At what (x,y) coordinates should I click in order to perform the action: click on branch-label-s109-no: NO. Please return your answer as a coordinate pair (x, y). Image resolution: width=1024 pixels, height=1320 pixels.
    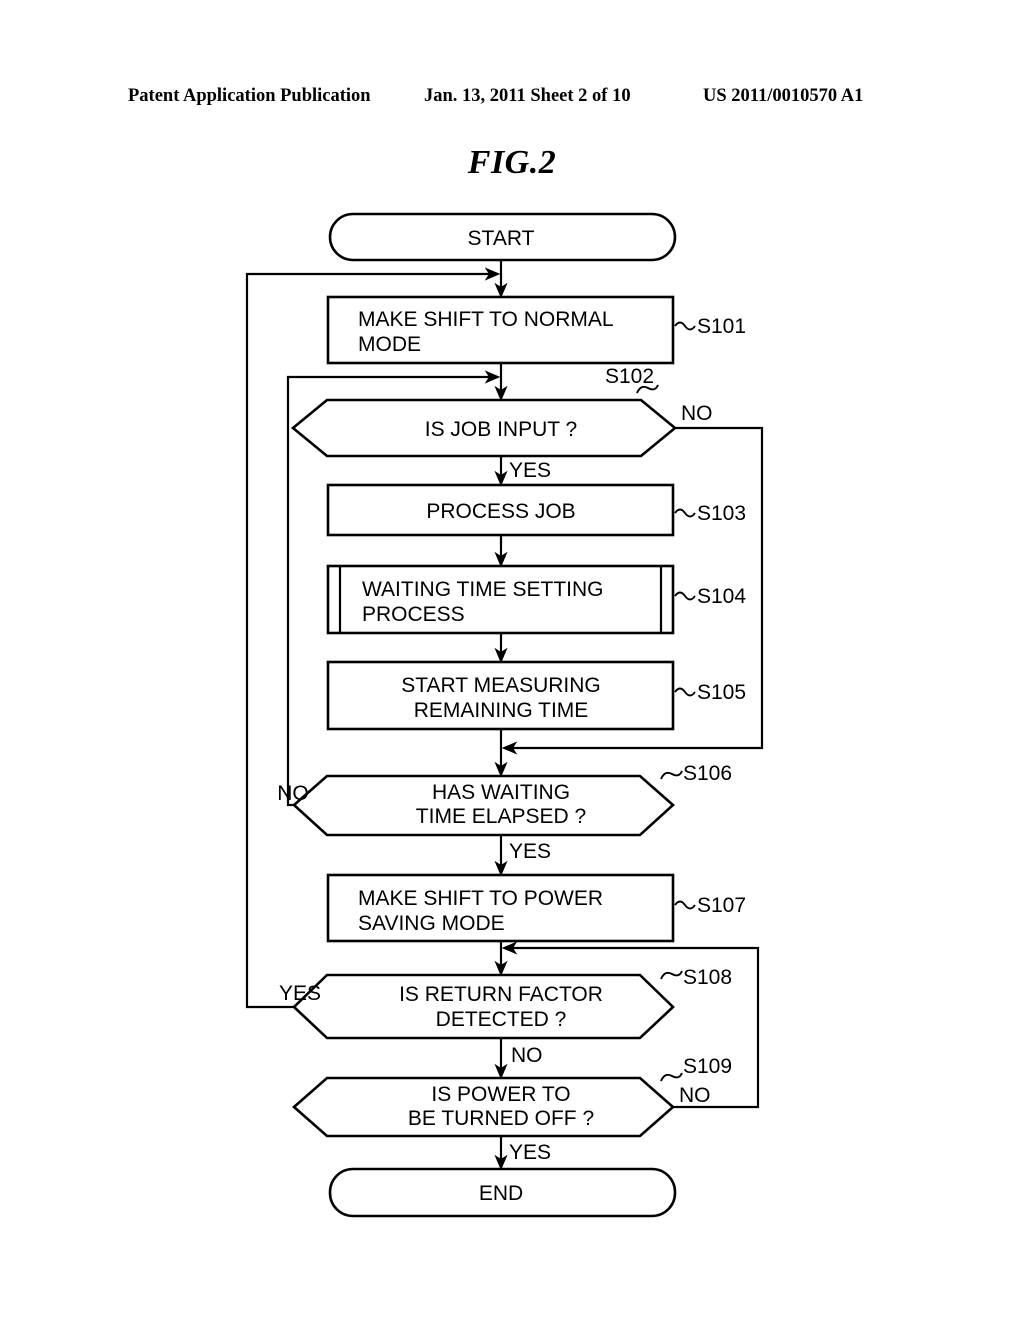
    Looking at the image, I should click on (695, 1095).